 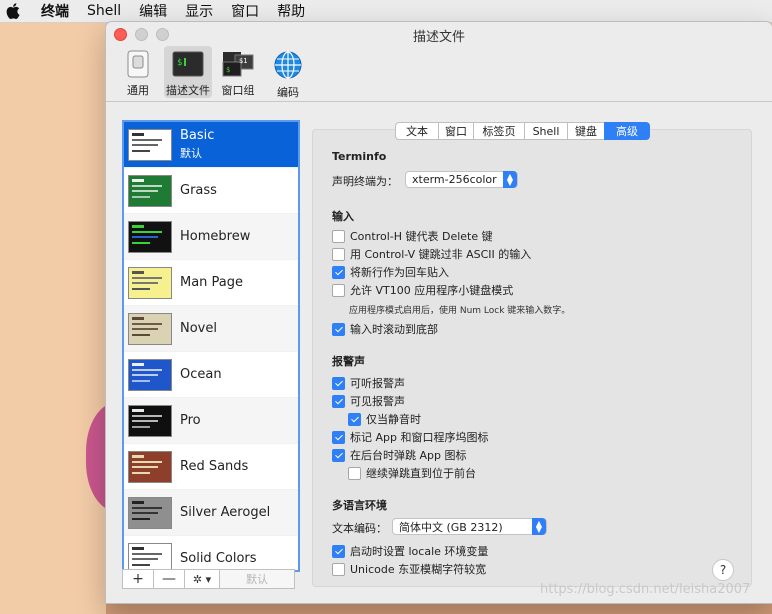 I want to click on profile-item-man-page: Man Page, so click(x=211, y=283).